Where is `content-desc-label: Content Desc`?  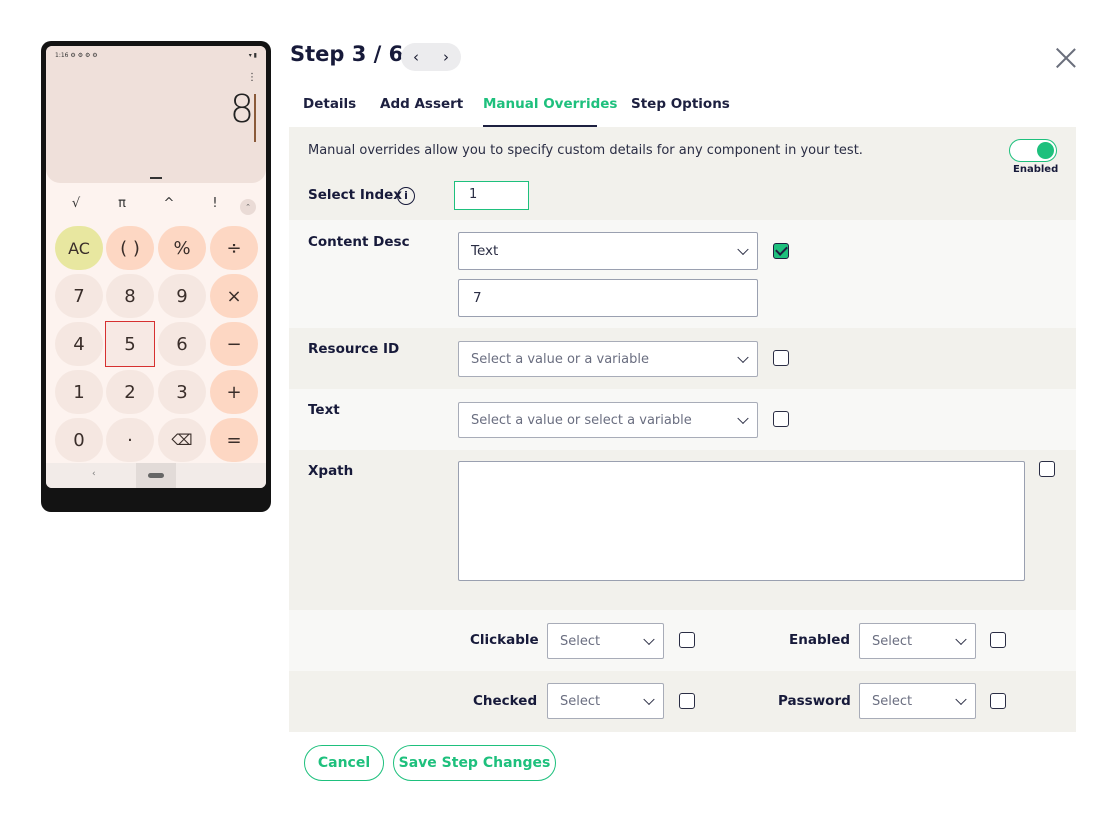 content-desc-label: Content Desc is located at coordinates (359, 242).